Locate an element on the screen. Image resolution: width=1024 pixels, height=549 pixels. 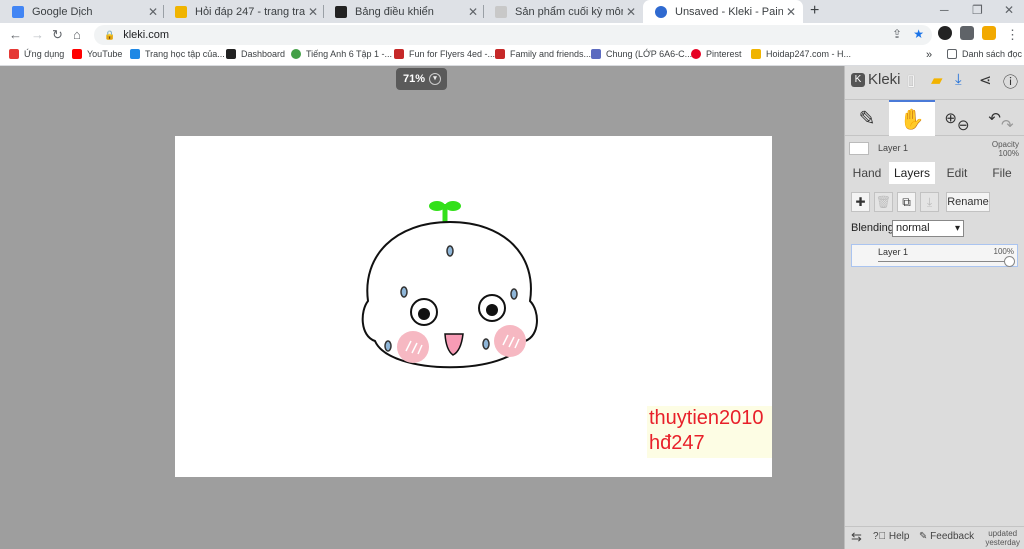
layer-list-item: Layer 1 100% is located at coordinates (934, 255).